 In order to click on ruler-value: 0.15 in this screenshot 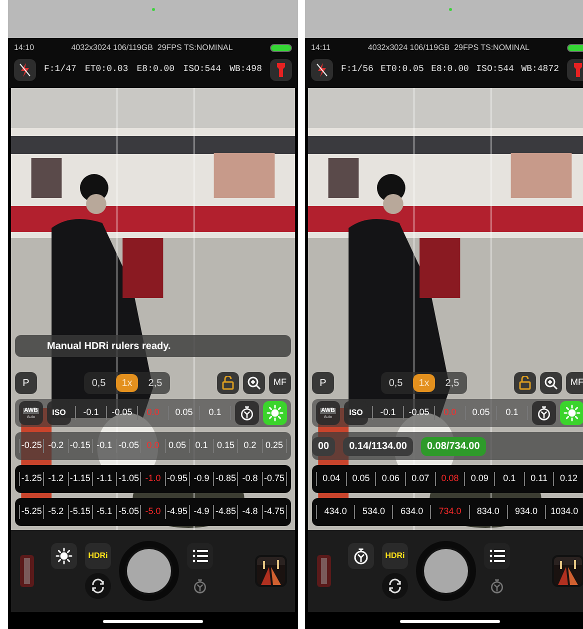, I will do `click(225, 446)`.